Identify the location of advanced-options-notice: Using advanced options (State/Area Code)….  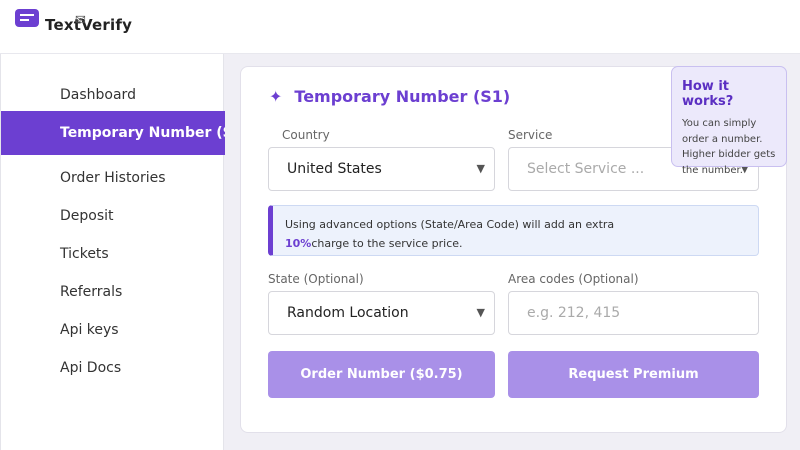
(513, 230).